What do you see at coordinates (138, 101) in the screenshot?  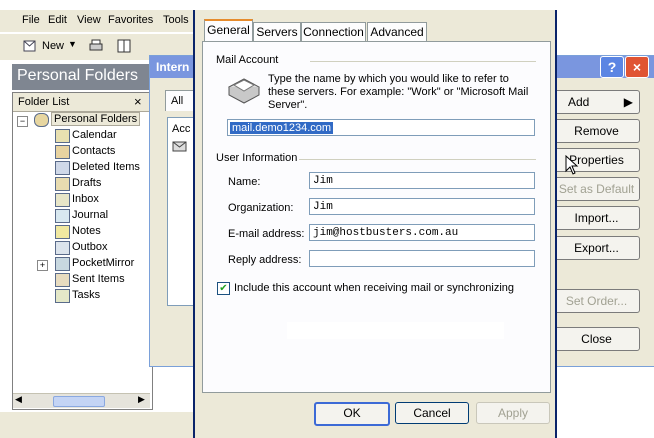 I see `close-icon: ×` at bounding box center [138, 101].